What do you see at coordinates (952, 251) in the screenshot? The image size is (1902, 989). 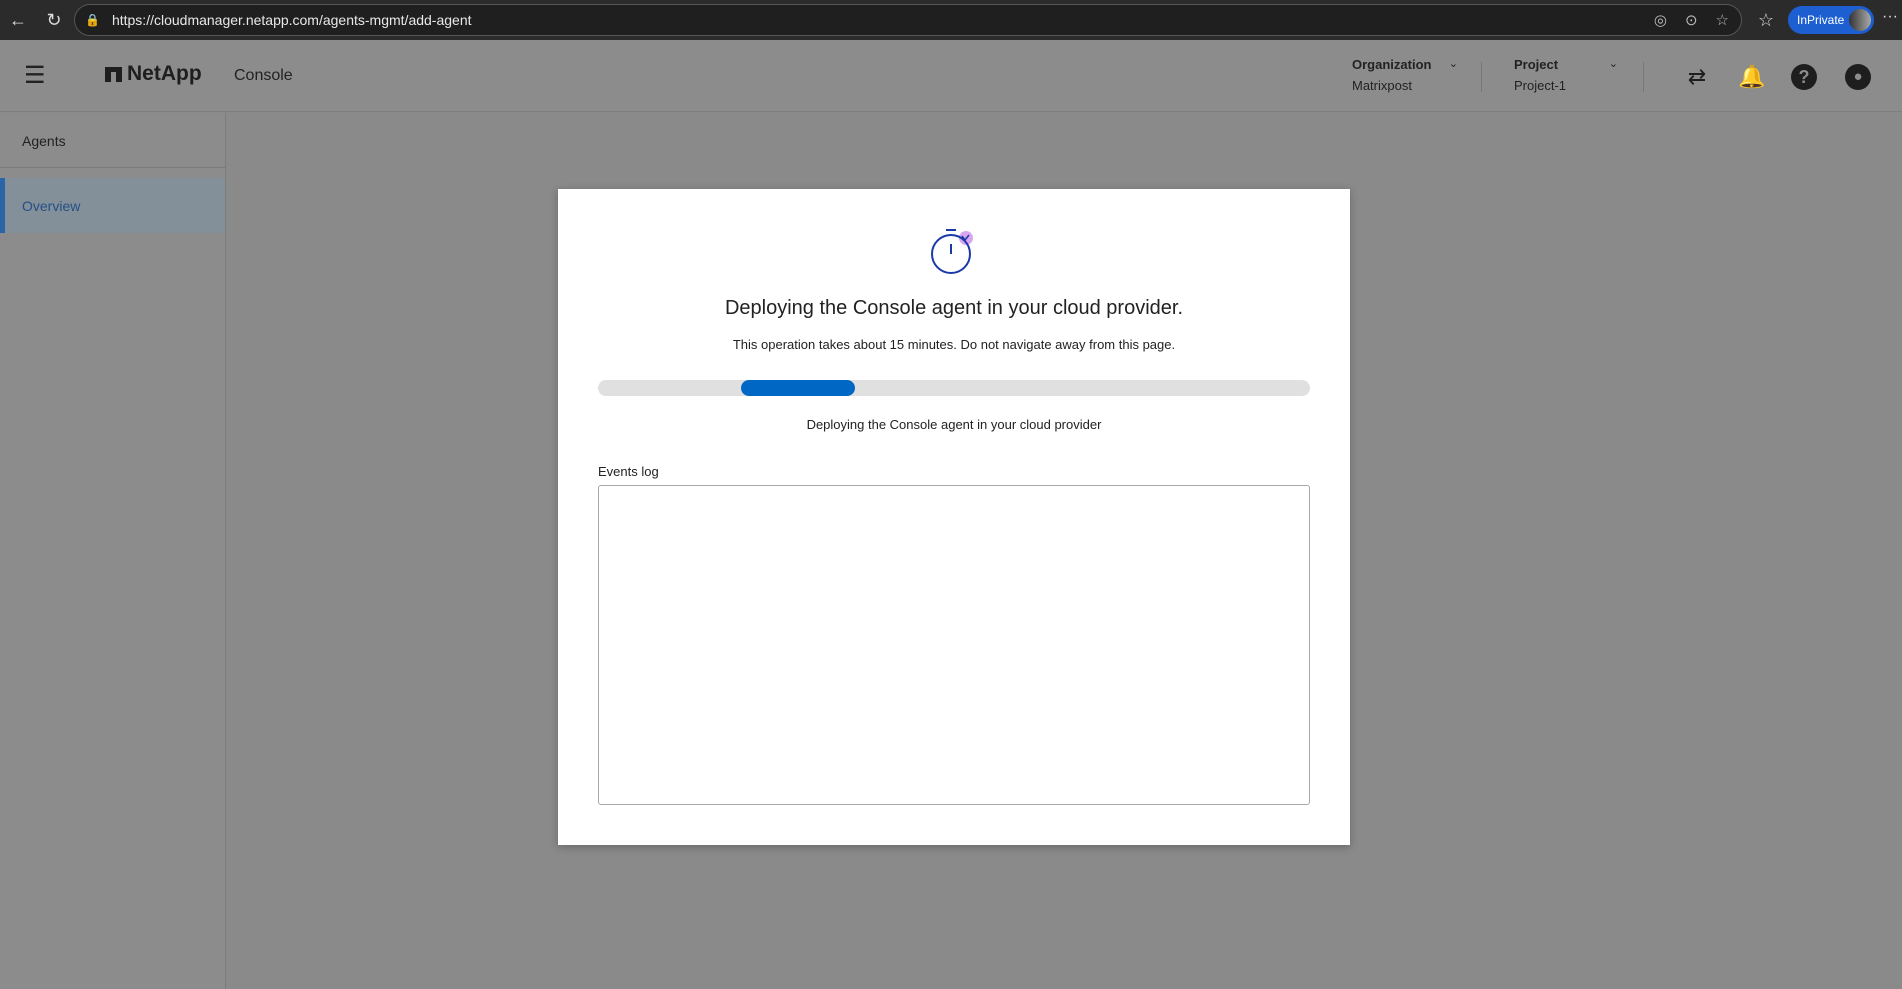 I see `stopwatch-icon` at bounding box center [952, 251].